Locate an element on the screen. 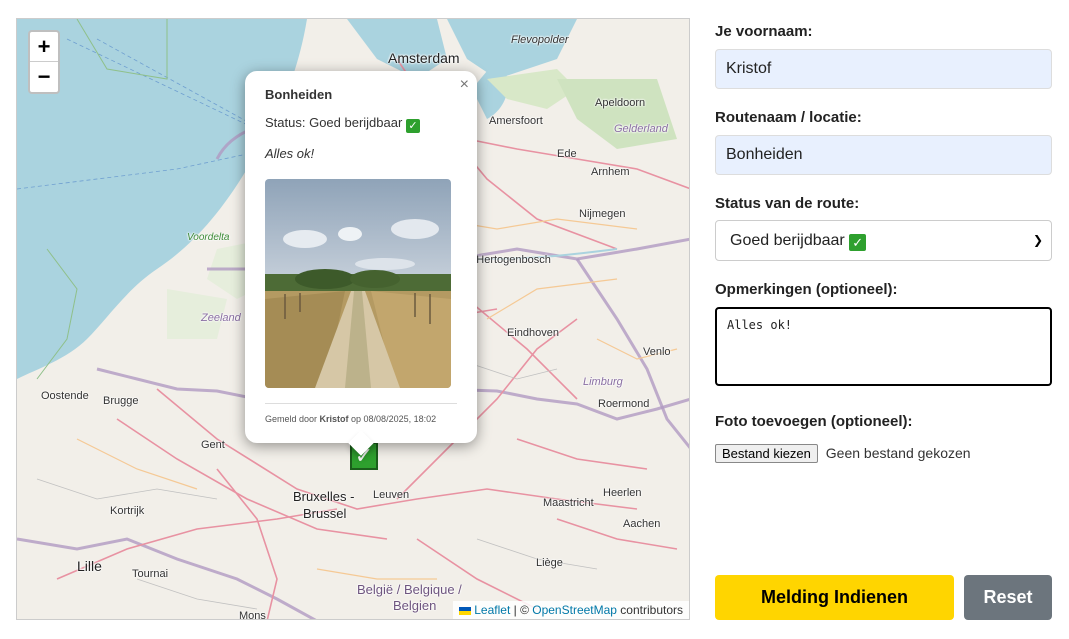 Image resolution: width=1069 pixels, height=639 pixels. file-status: Geen bestand gekozen is located at coordinates (898, 453).